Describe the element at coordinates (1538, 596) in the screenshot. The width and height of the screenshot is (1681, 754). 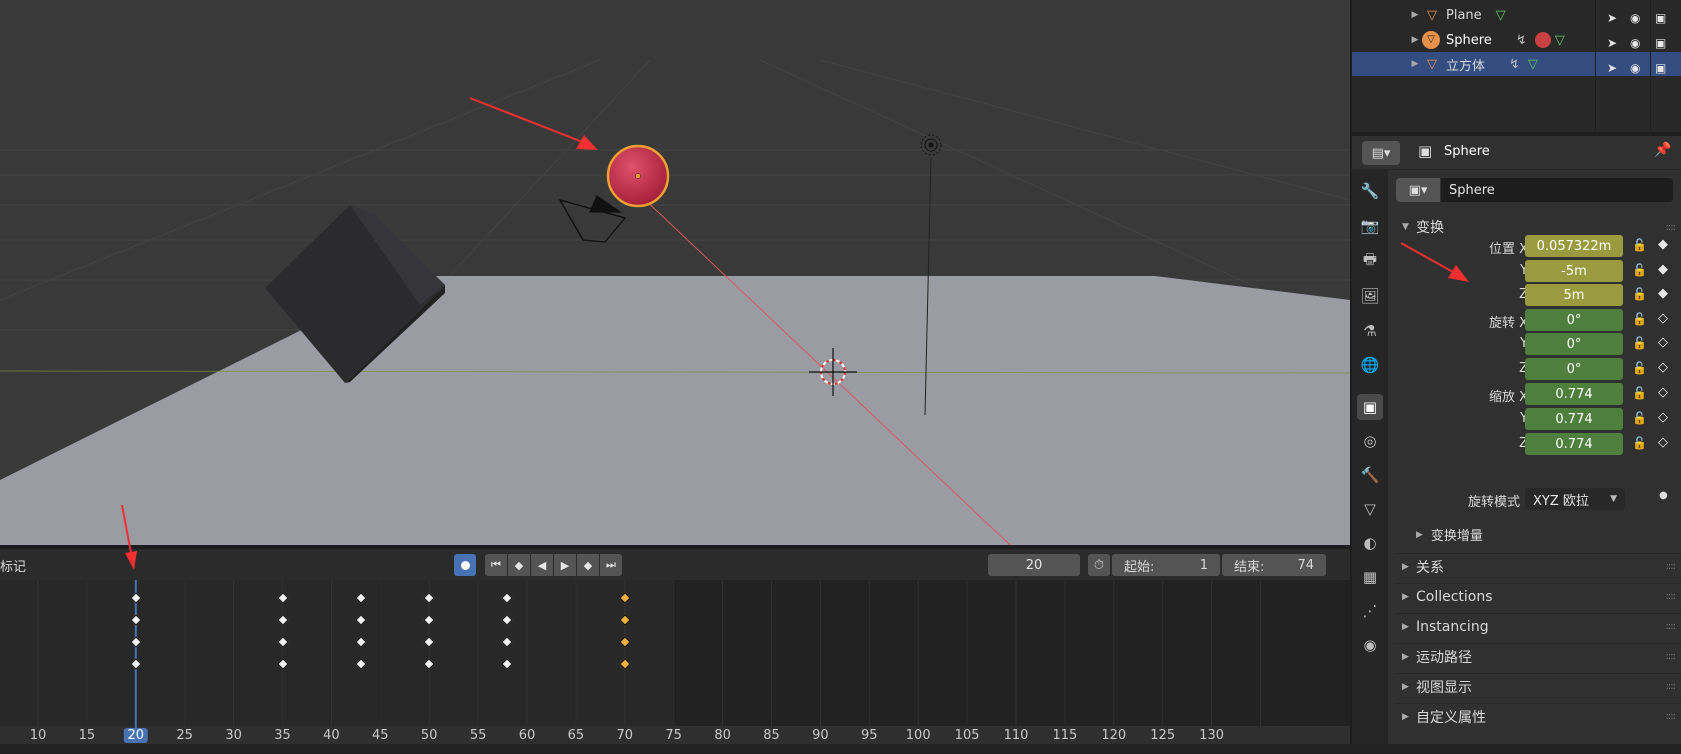
I see `collapsed-panel-header: ▶ Collections::::` at that location.